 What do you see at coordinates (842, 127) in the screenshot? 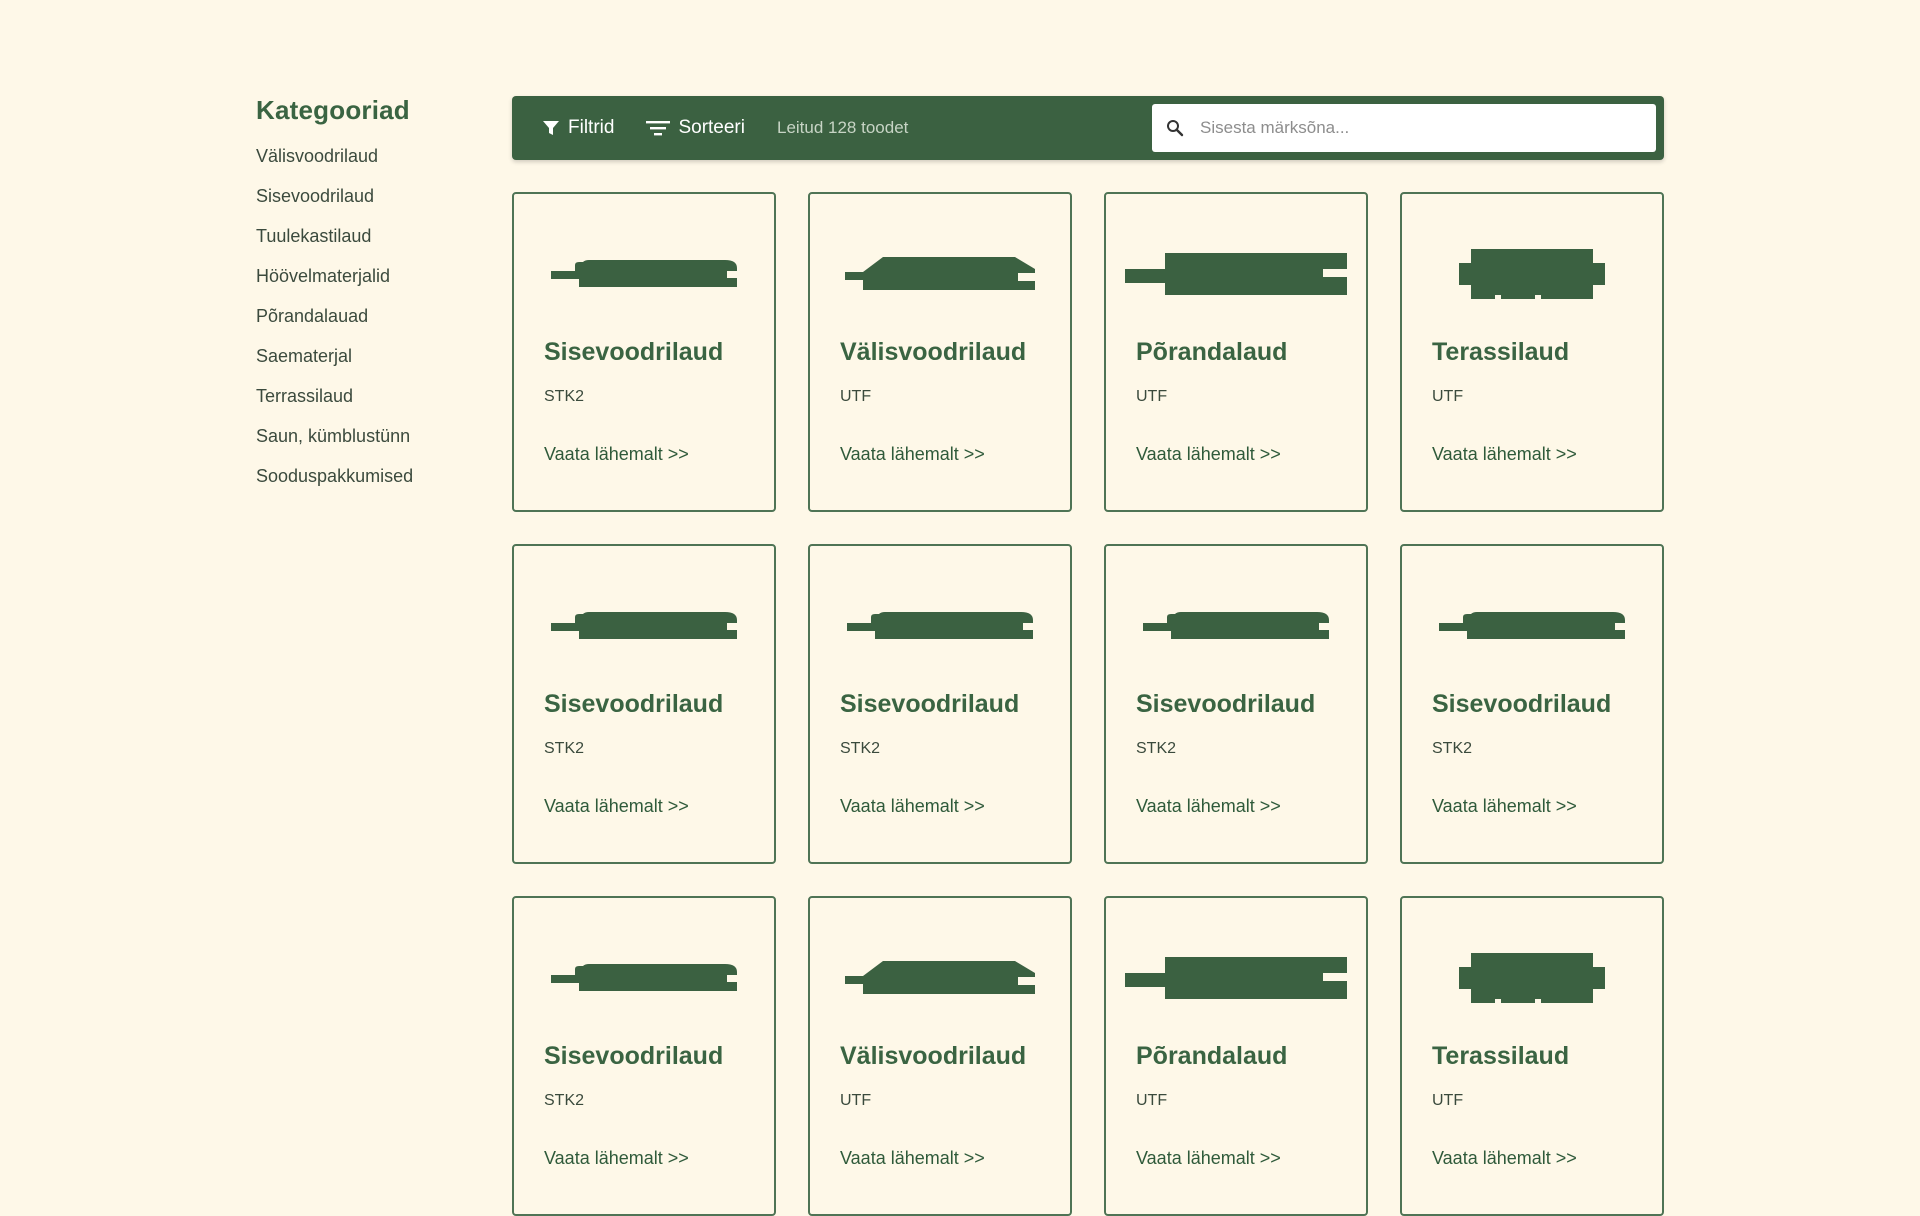
I see `result-count: Leitud 128 toodet` at bounding box center [842, 127].